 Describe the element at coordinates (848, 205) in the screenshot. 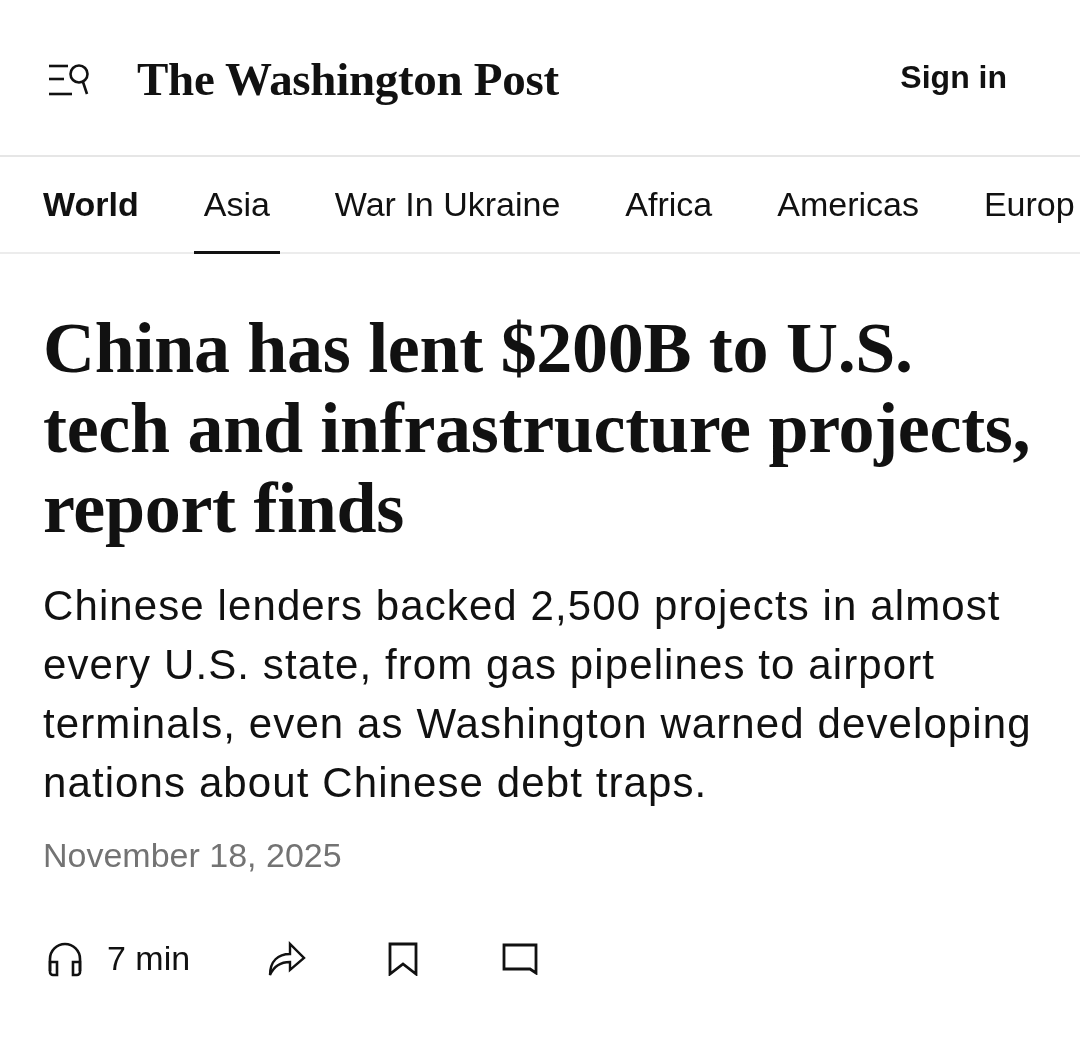

I see `nav-tab: Americas` at that location.